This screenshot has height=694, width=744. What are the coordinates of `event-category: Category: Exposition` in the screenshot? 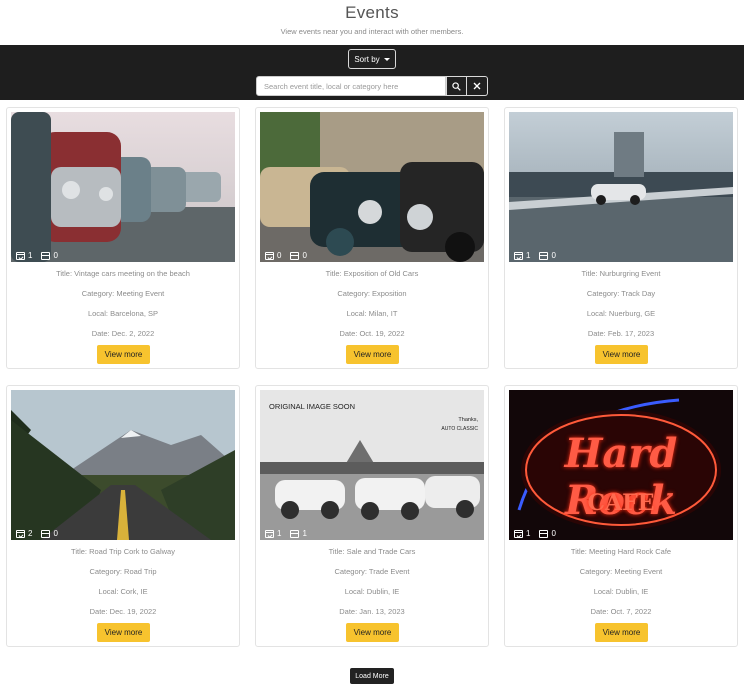 It's located at (372, 293).